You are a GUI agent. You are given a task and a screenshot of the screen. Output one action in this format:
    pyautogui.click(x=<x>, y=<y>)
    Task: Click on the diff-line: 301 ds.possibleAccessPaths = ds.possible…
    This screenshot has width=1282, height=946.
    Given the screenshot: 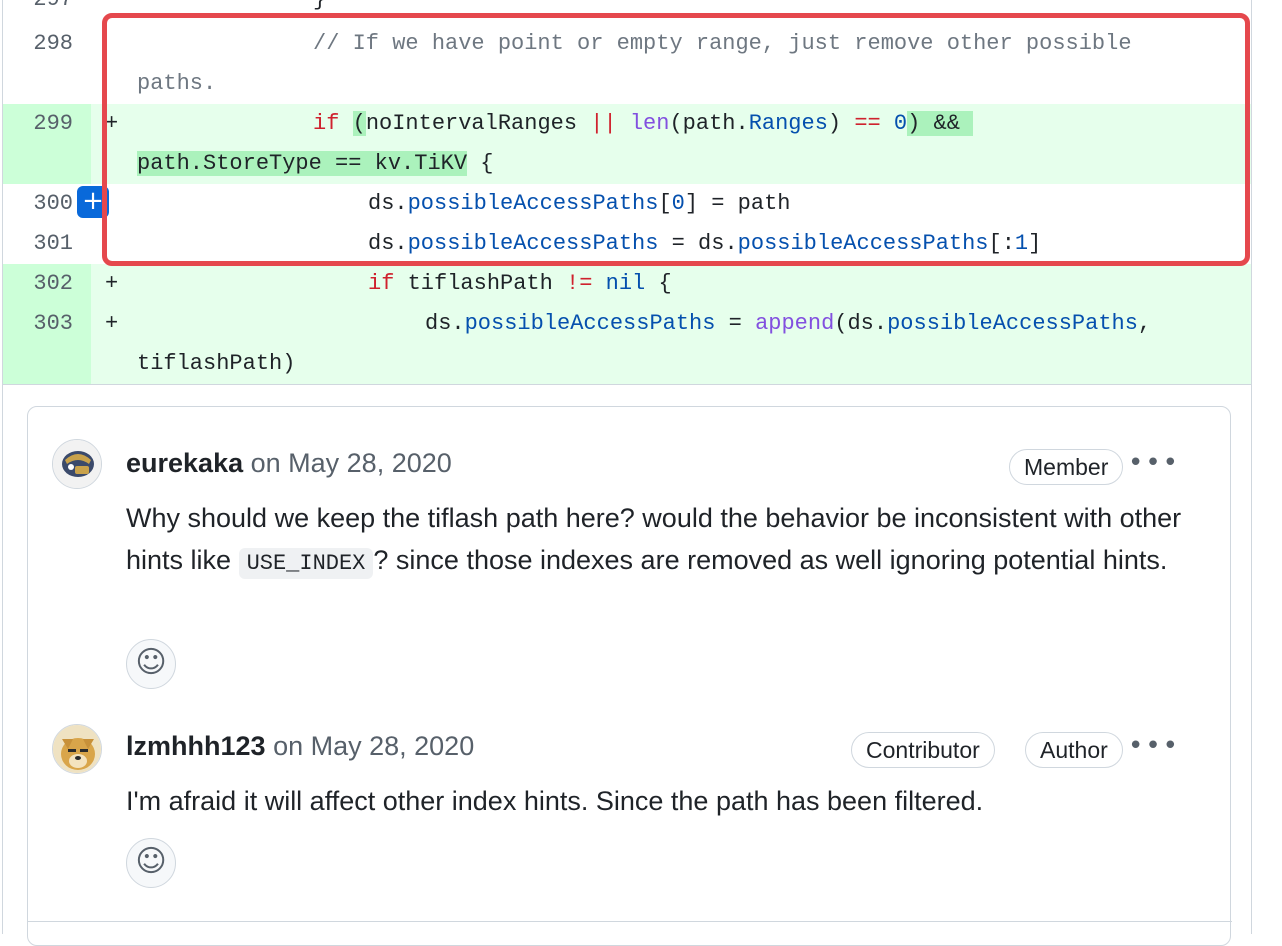 What is the action you would take?
    pyautogui.click(x=627, y=244)
    